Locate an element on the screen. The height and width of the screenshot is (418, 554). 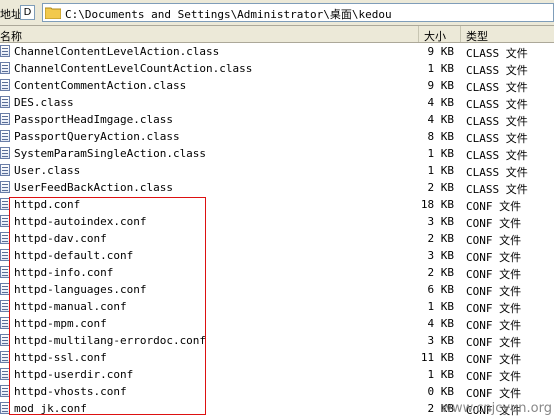
folder-icon is located at coordinates (53, 13).